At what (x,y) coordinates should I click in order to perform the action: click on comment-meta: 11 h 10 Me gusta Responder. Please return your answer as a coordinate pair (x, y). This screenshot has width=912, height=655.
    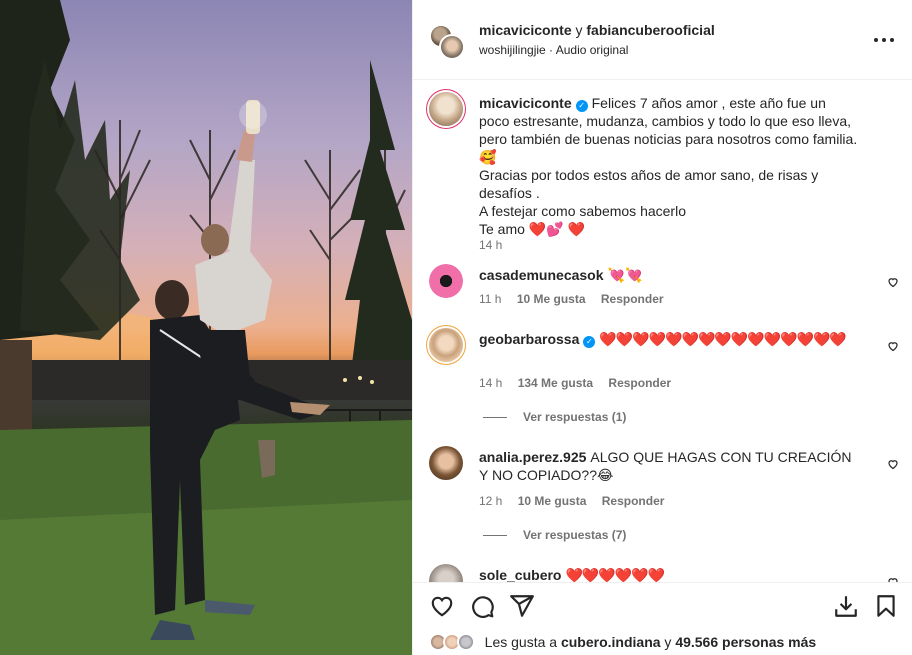
    Looking at the image, I should click on (577, 299).